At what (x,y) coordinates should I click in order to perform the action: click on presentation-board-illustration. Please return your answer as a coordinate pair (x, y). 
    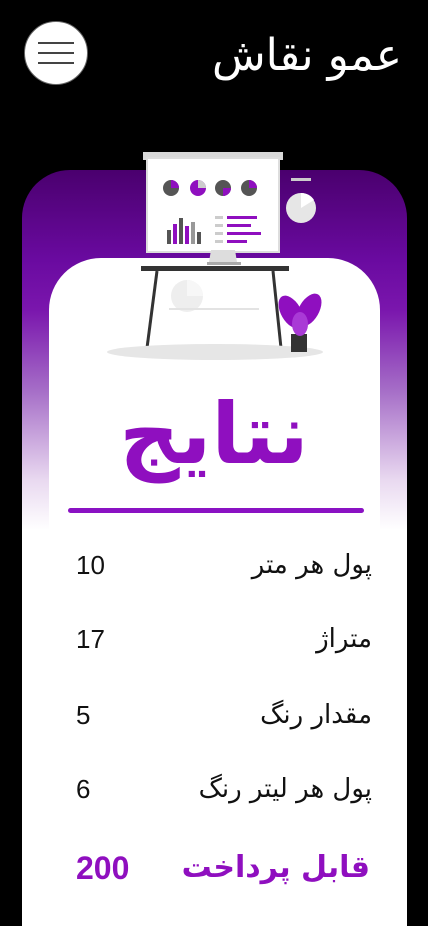
    Looking at the image, I should click on (215, 256).